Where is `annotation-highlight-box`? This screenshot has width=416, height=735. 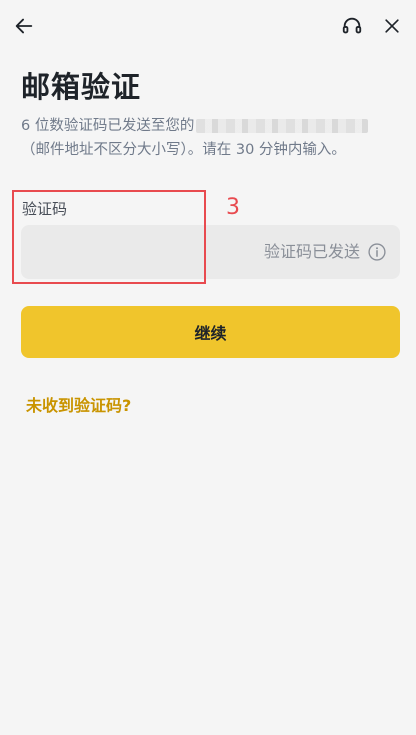
annotation-highlight-box is located at coordinates (109, 237).